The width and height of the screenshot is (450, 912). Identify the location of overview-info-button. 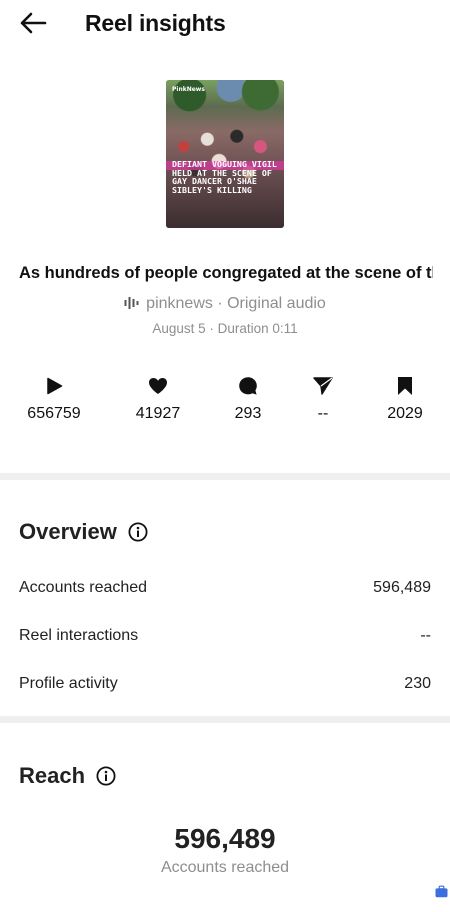
(138, 532).